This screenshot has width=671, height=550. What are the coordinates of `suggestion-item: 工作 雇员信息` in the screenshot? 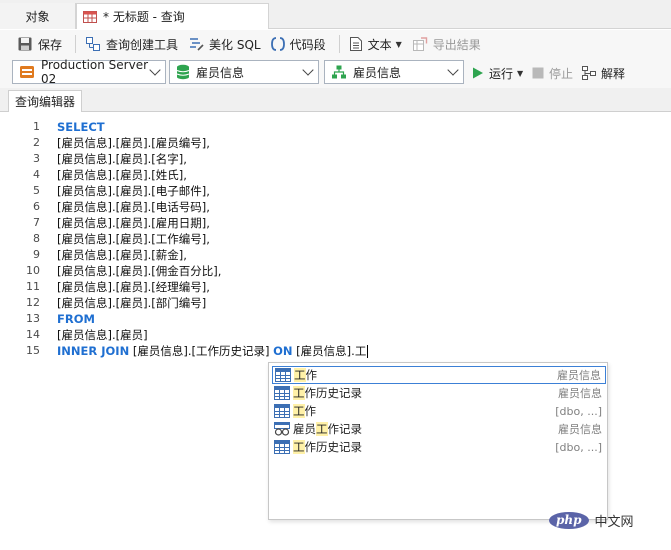 It's located at (439, 375).